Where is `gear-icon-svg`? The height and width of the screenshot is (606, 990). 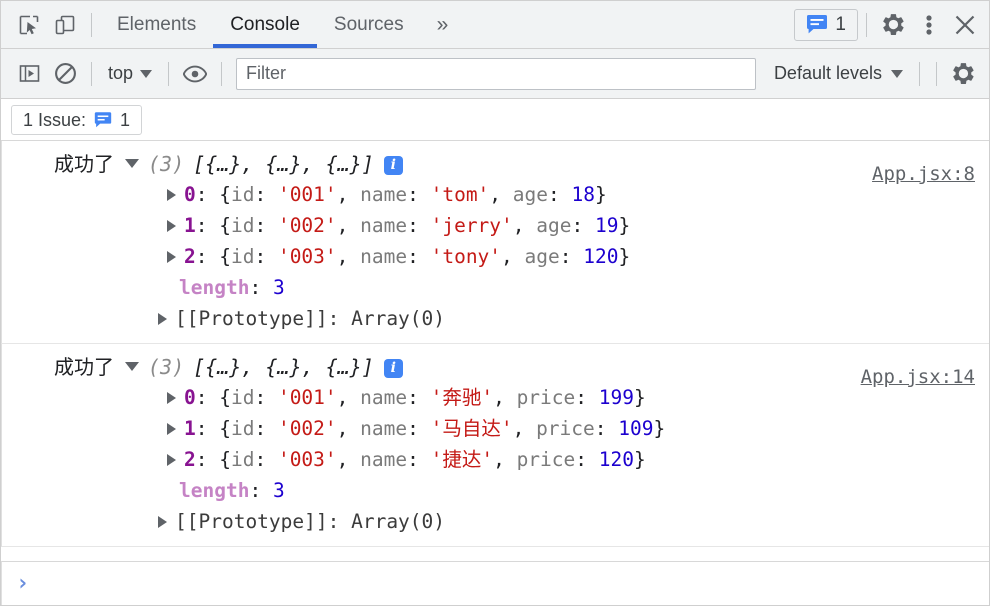 gear-icon-svg is located at coordinates (893, 24).